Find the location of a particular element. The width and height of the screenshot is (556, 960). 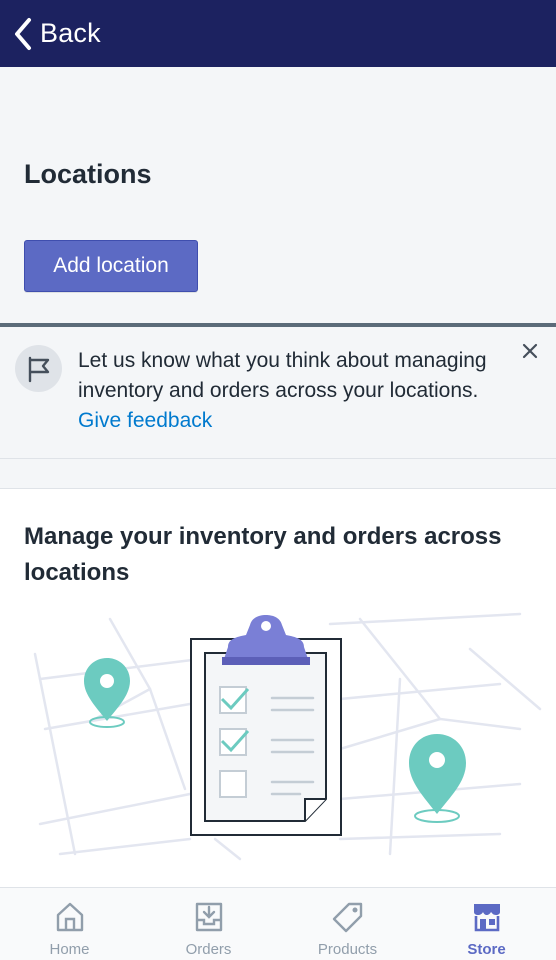

tab-label: Orders is located at coordinates (208, 949).